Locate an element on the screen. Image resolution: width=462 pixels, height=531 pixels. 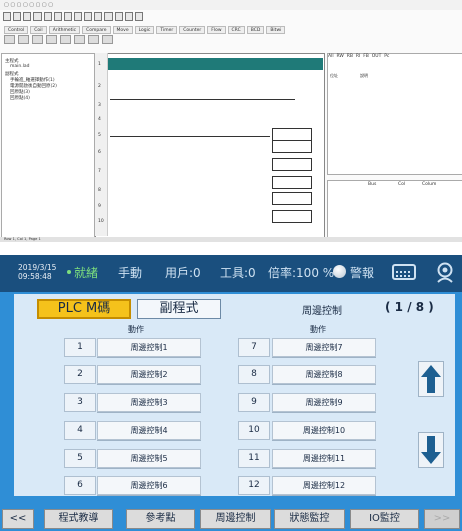
tree-item: main.lad is located at coordinates (20, 66).